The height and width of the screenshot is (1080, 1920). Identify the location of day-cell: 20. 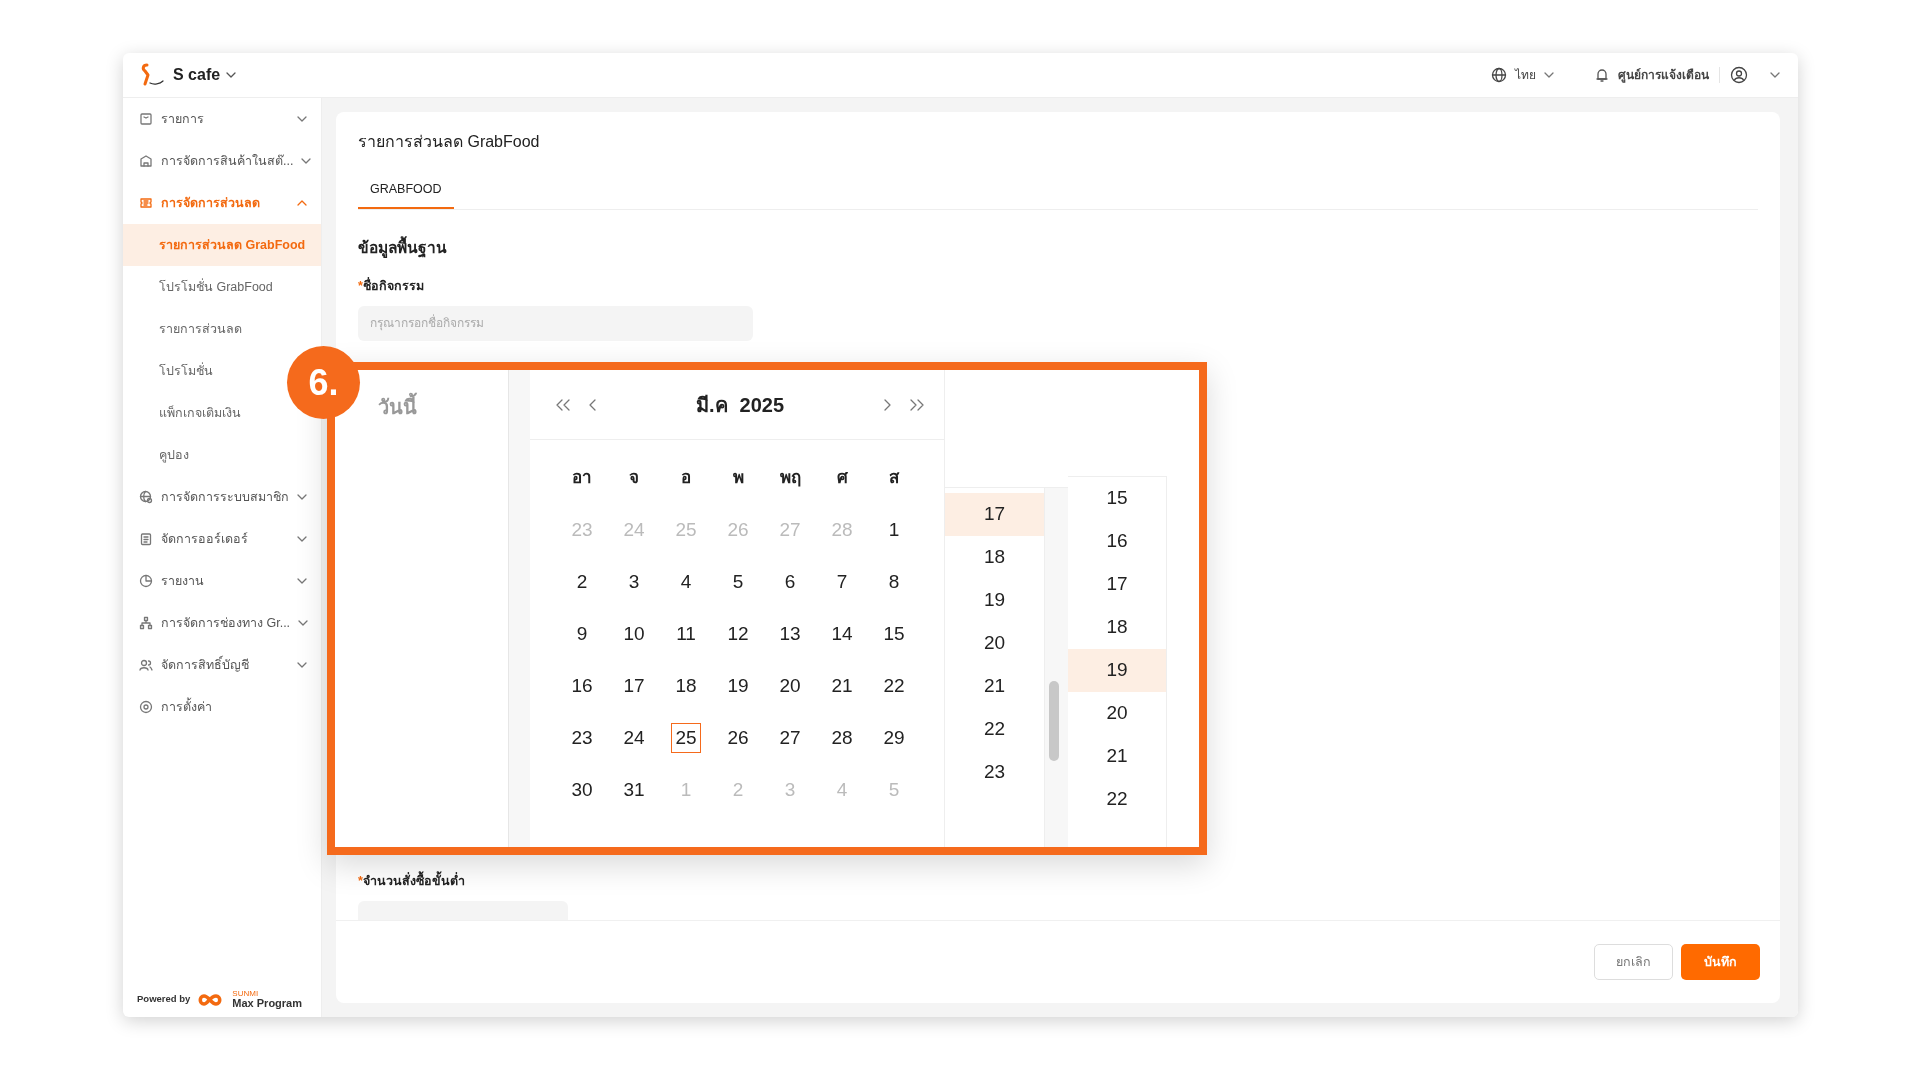
(790, 686).